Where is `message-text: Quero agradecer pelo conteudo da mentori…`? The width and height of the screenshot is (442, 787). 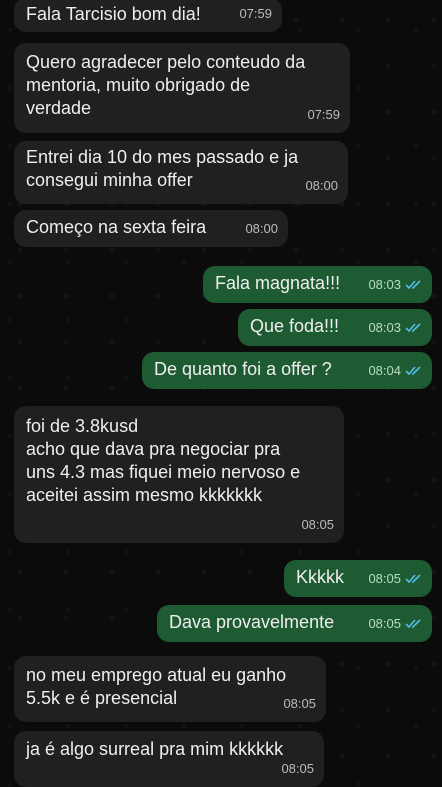 message-text: Quero agradecer pelo conteudo da mentori… is located at coordinates (166, 85).